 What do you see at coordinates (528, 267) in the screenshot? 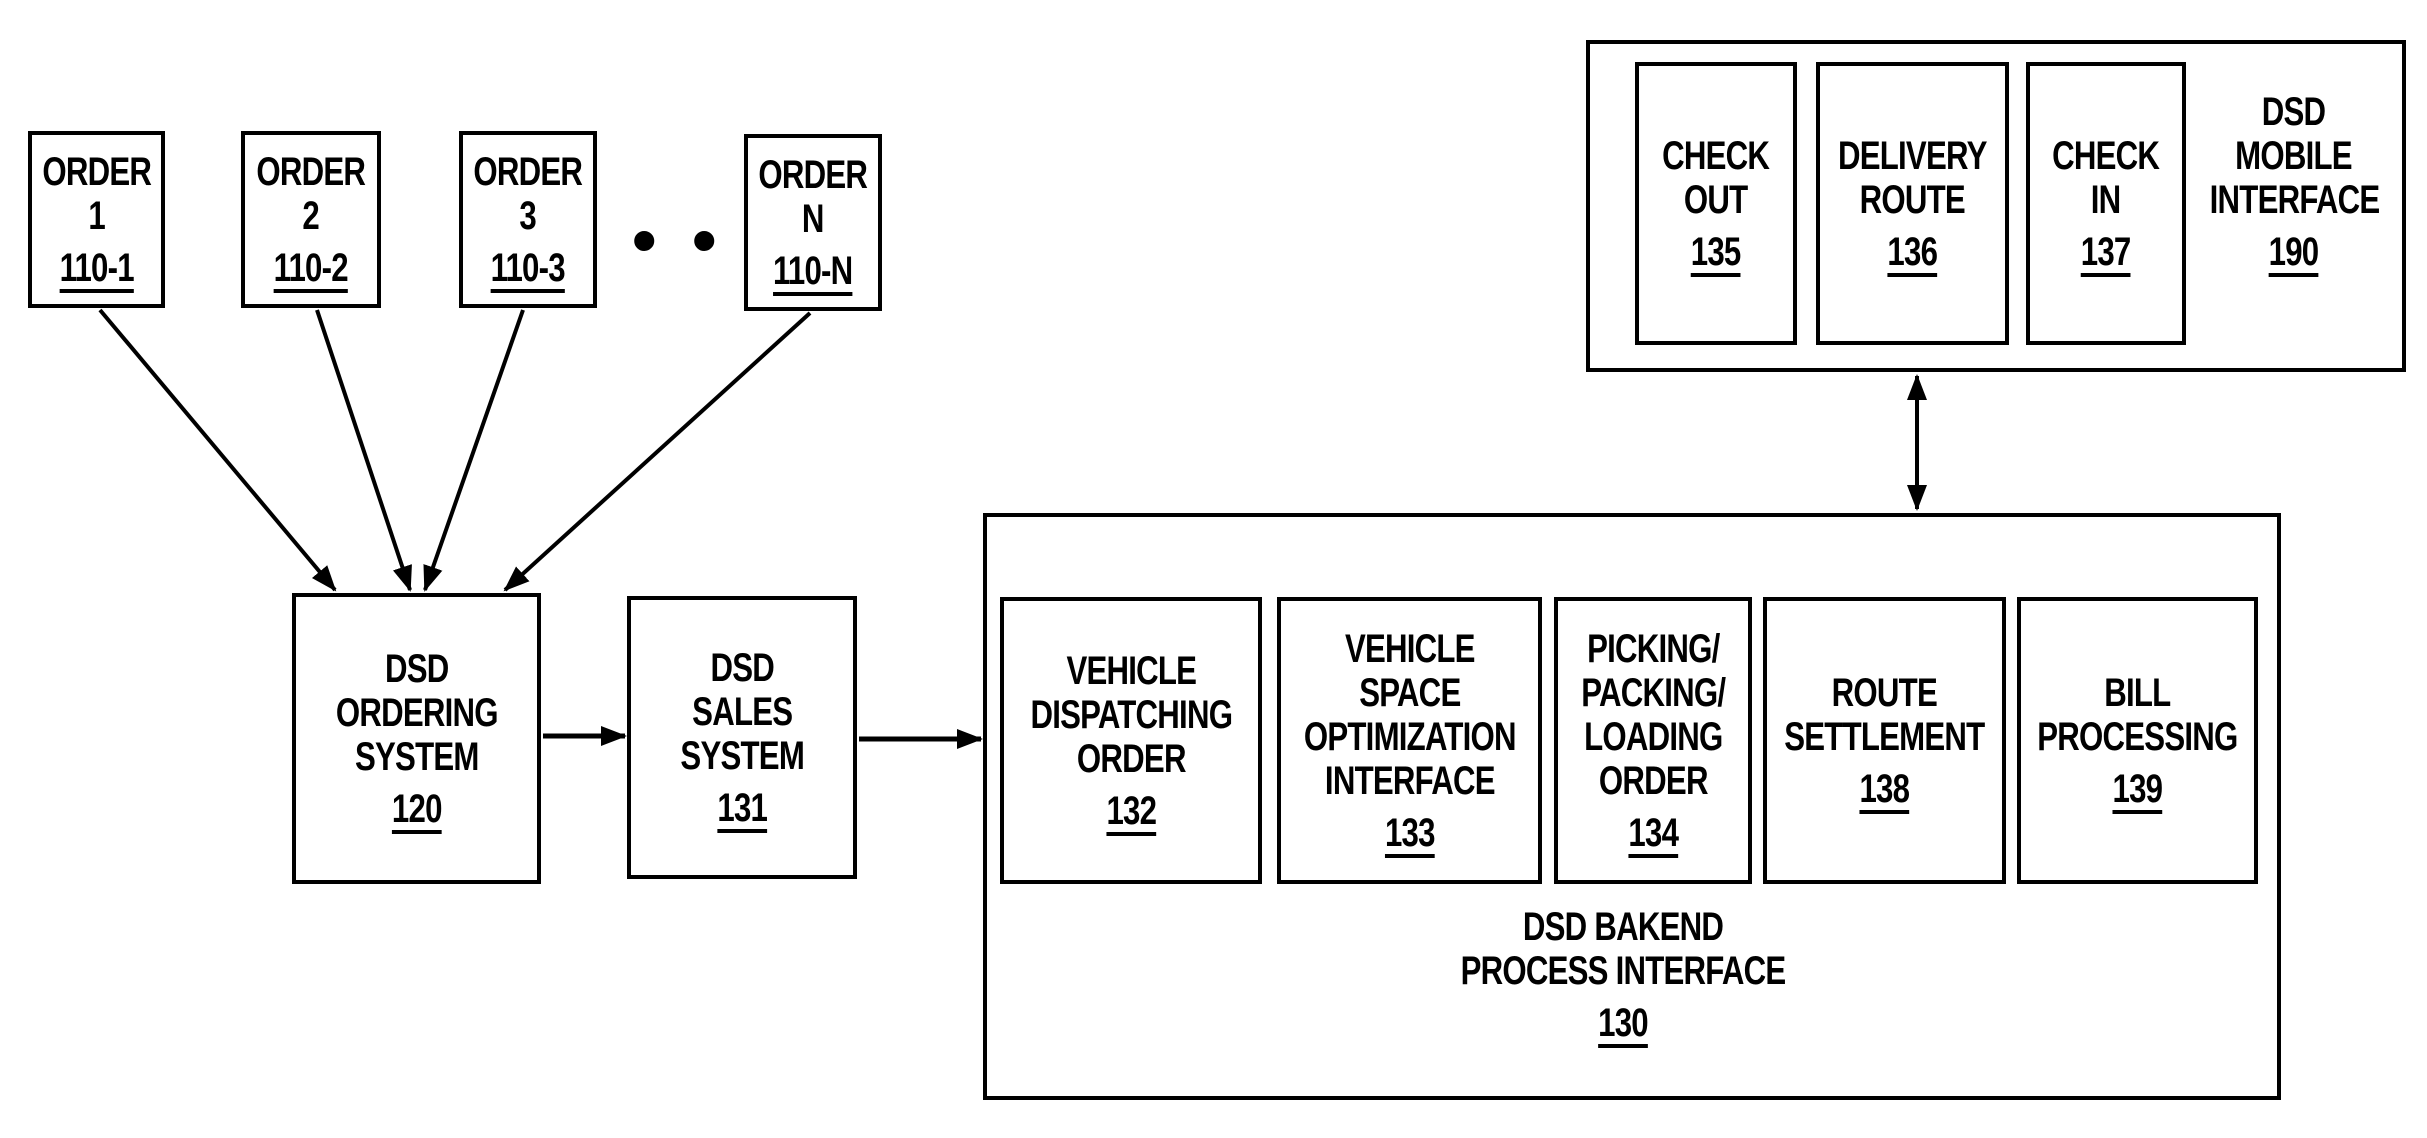
I see `ref-label: 110-3` at bounding box center [528, 267].